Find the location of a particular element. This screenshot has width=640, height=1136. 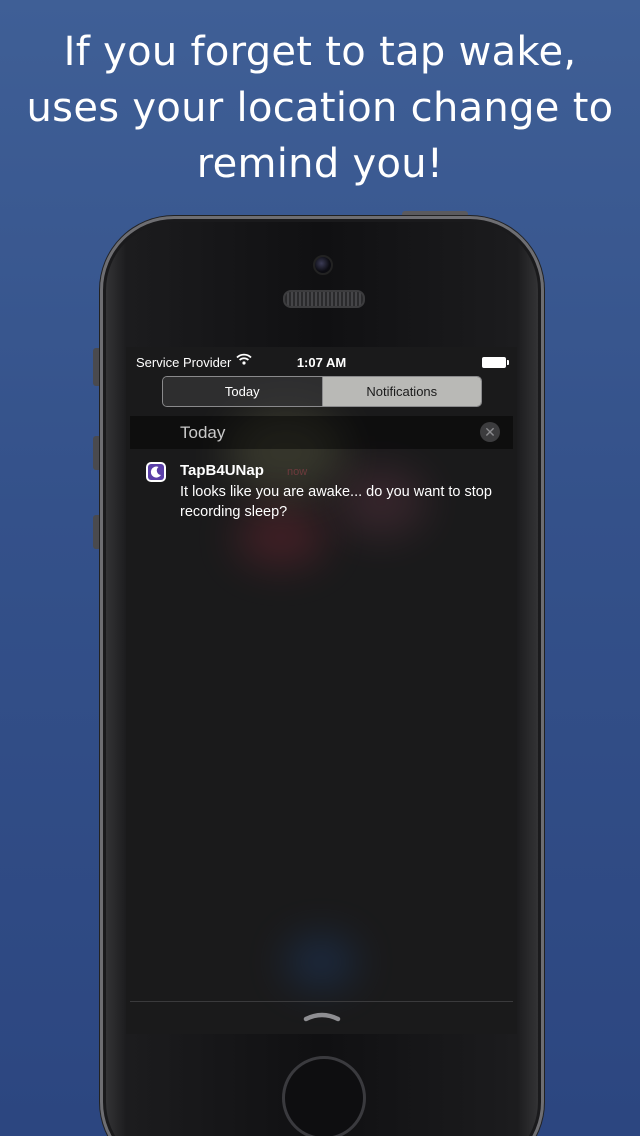

bottom-divider is located at coordinates (321, 1001).